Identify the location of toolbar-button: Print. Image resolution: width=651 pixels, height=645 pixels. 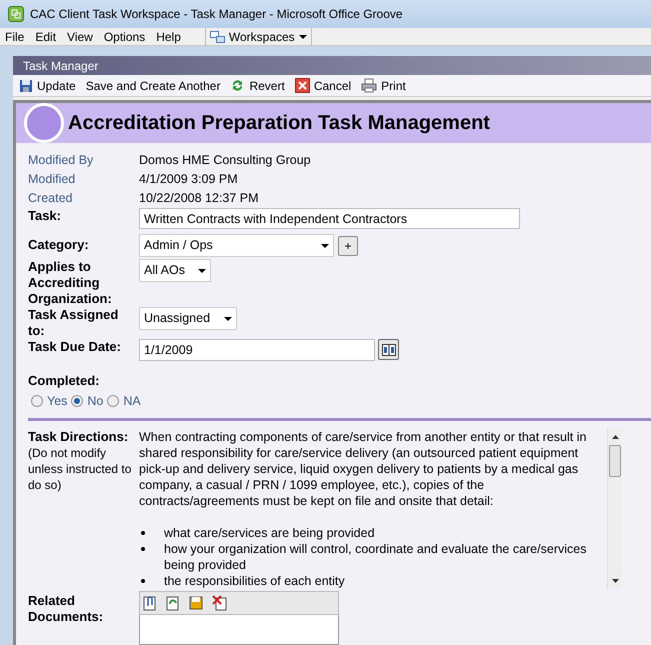
(383, 85).